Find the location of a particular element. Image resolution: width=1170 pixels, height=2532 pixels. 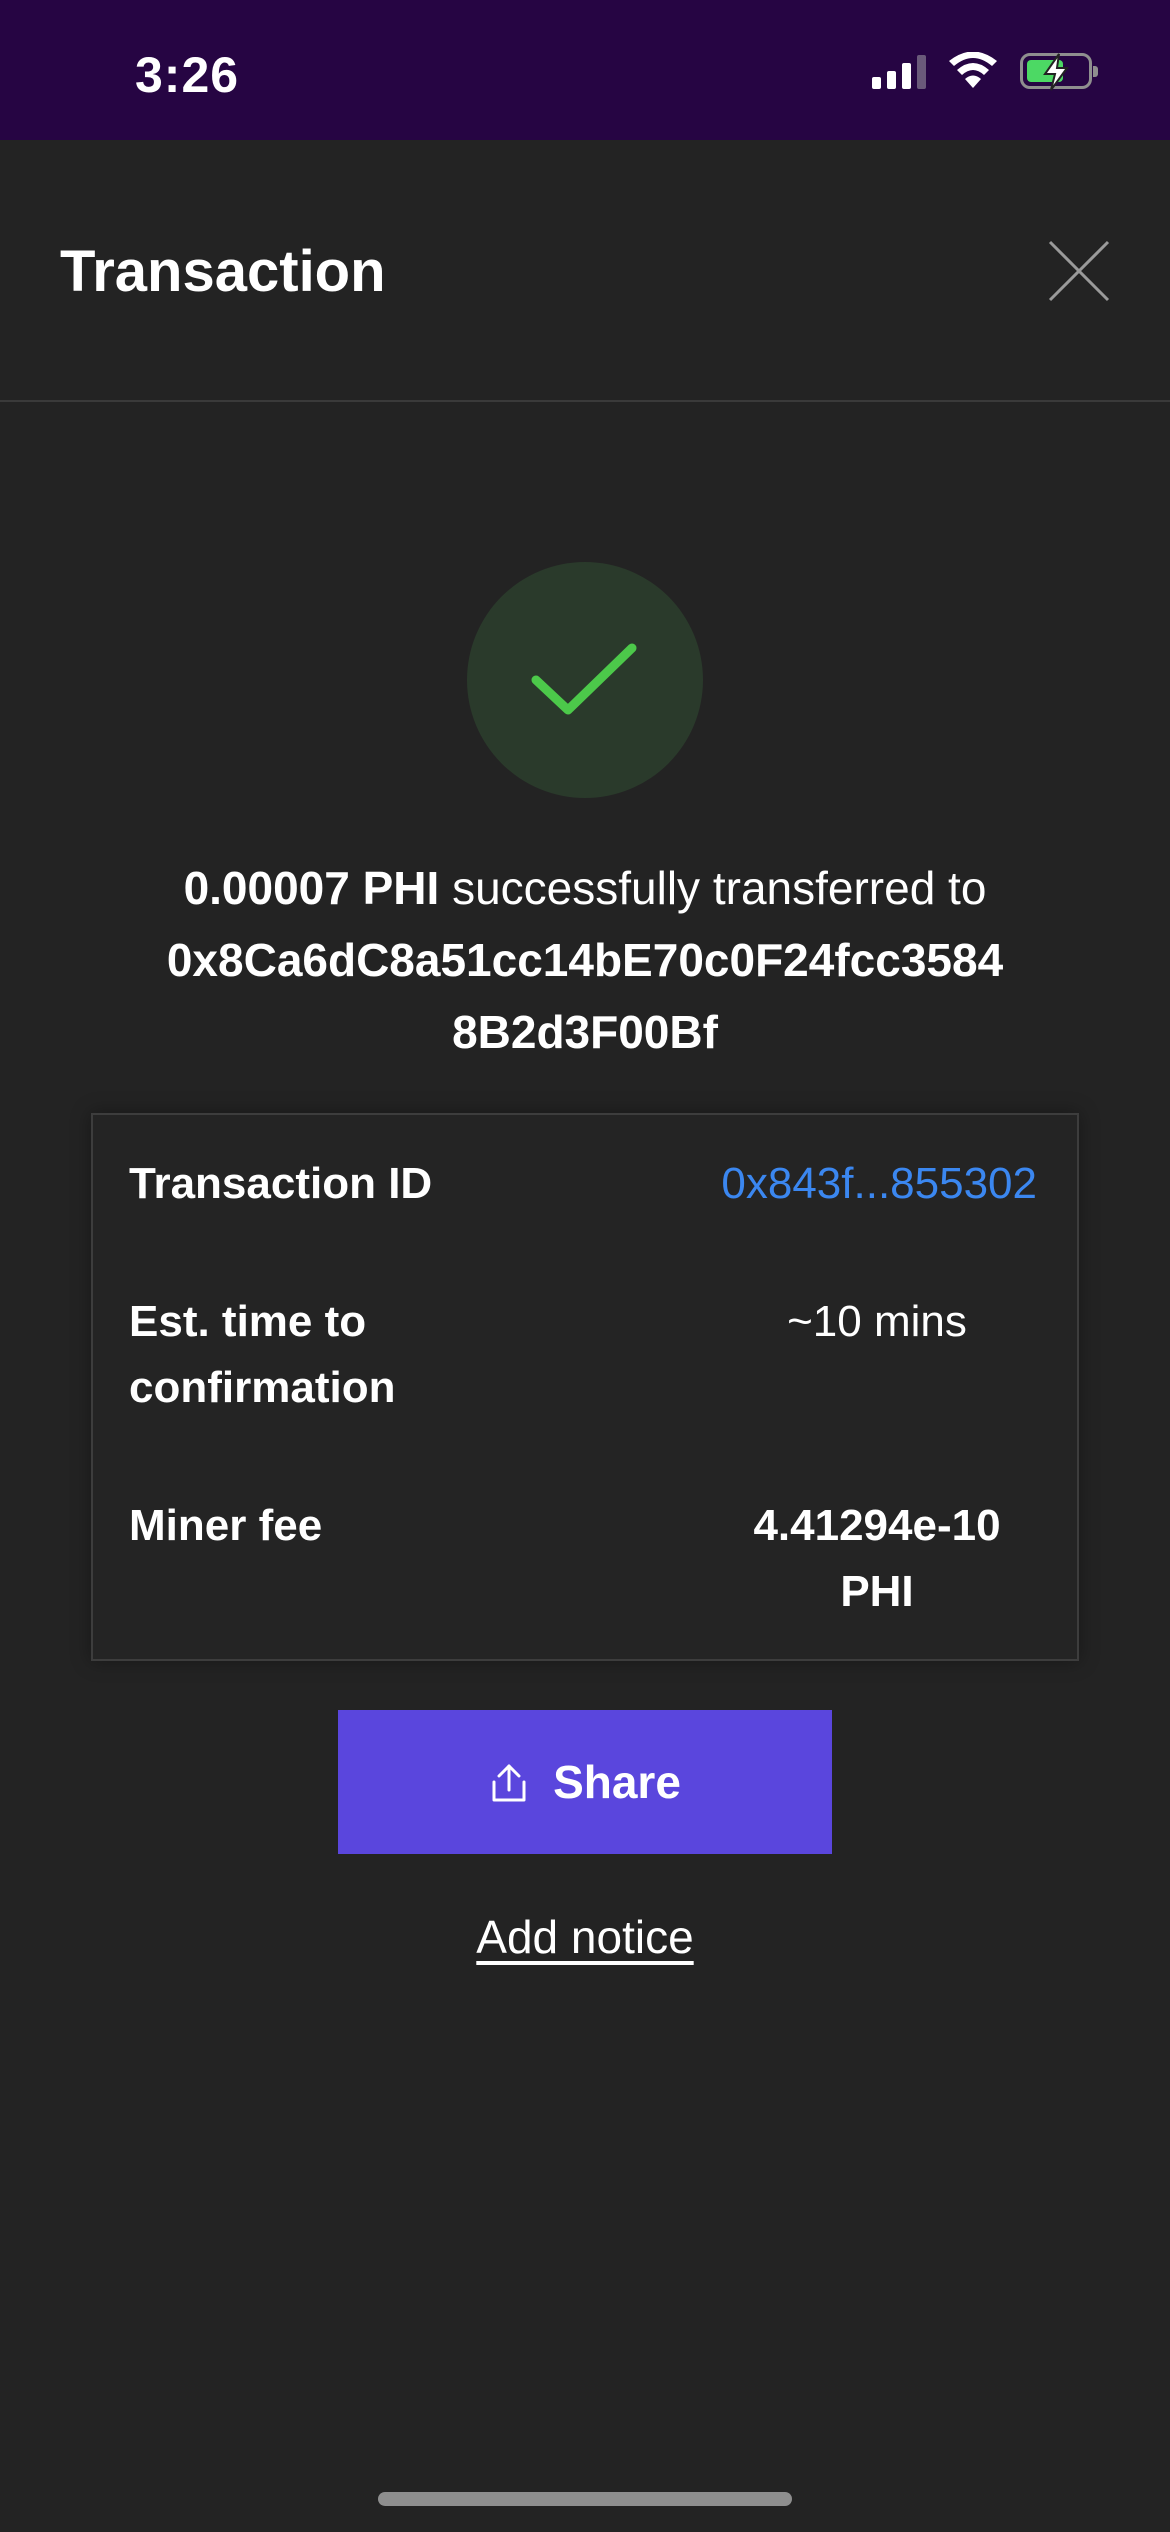

close-icon is located at coordinates (1079, 271).